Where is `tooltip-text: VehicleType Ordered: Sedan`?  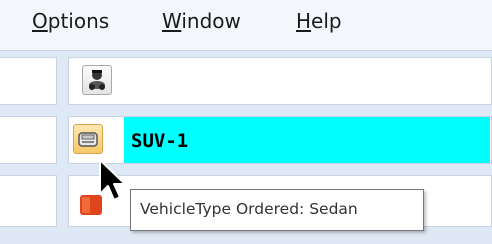
tooltip-text: VehicleType Ordered: Sedan is located at coordinates (249, 209).